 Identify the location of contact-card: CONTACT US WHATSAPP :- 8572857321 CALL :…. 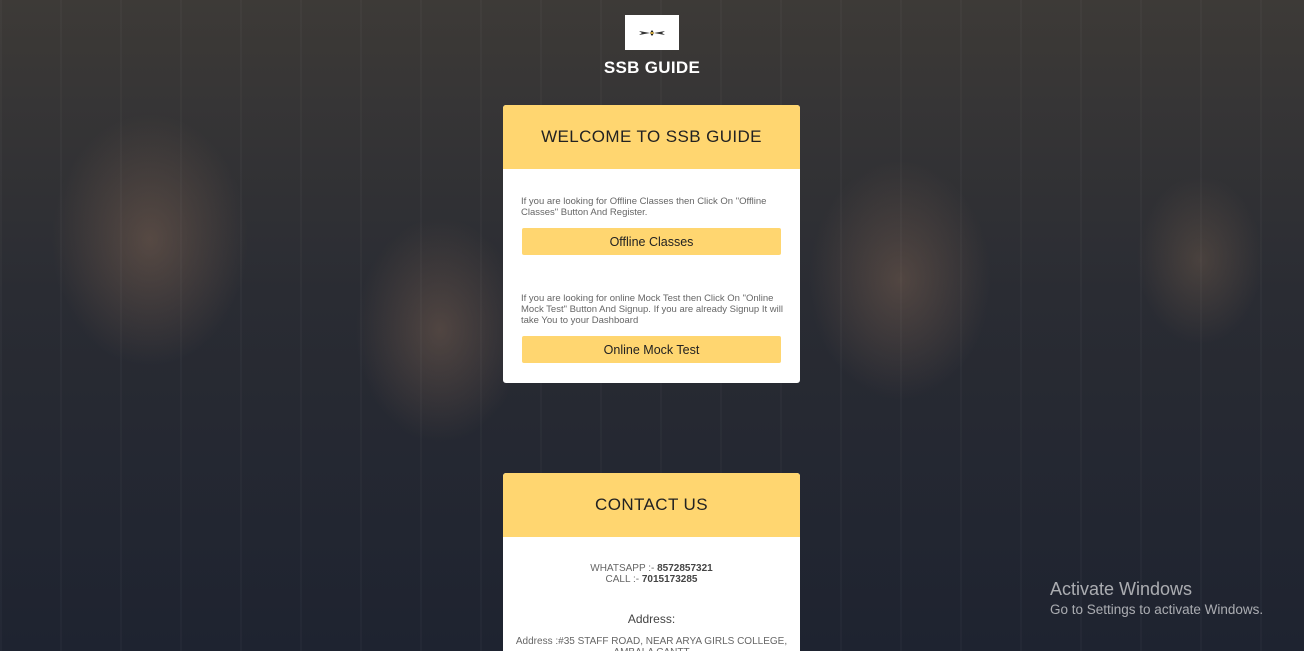
(651, 562).